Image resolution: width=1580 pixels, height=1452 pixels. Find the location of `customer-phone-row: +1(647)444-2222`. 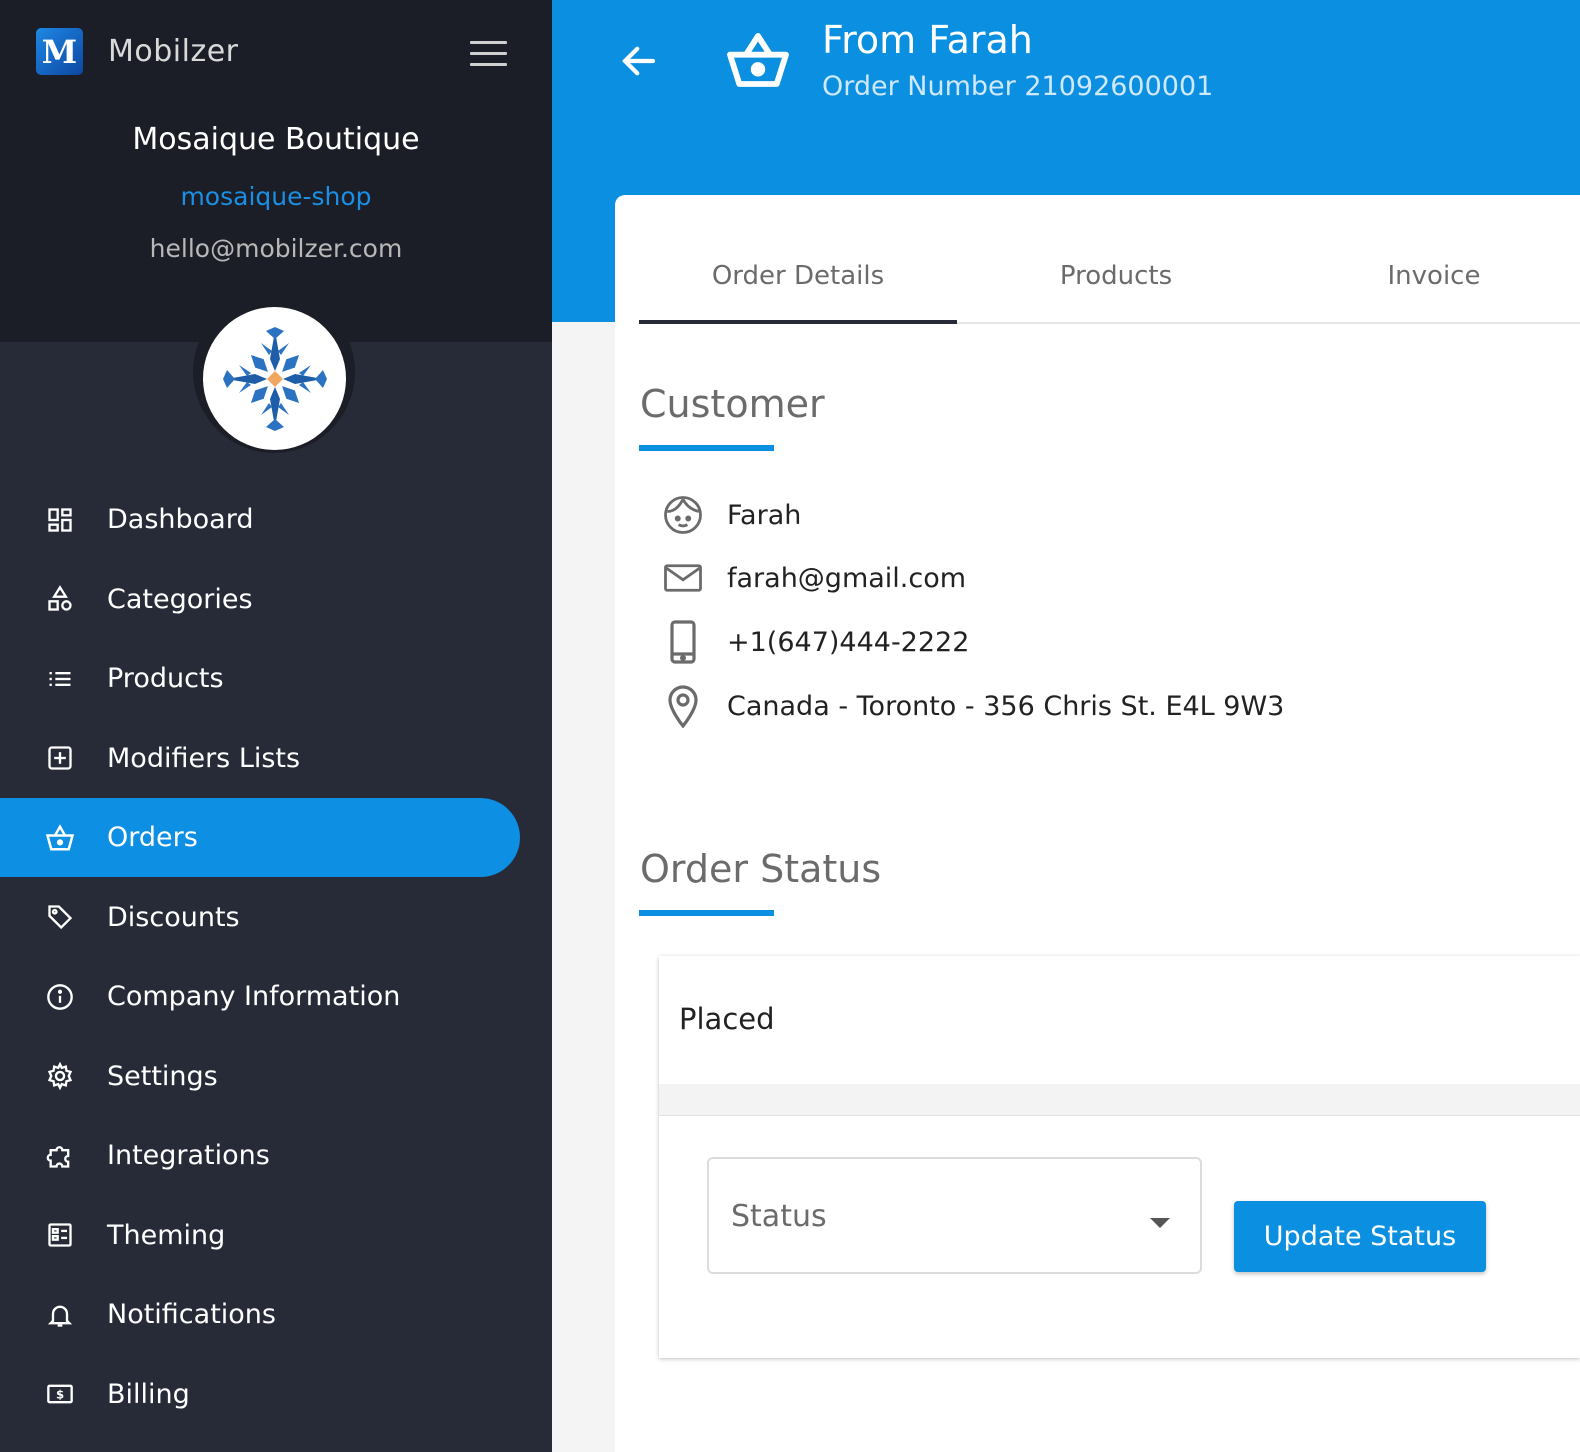

customer-phone-row: +1(647)444-2222 is located at coordinates (814, 642).